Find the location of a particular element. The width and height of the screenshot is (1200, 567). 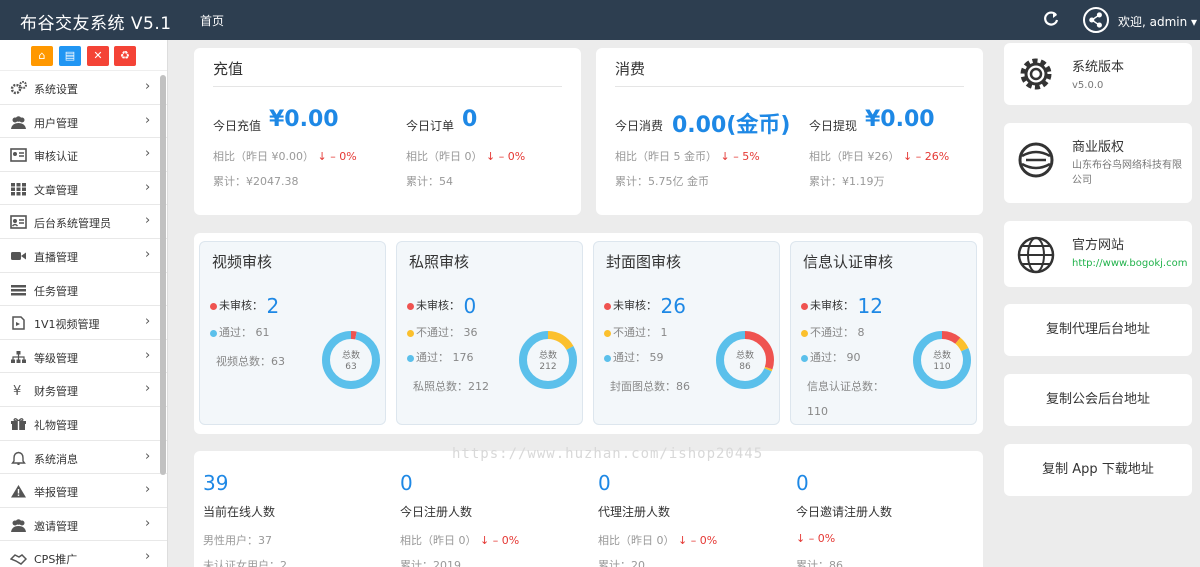

pending-row: 未审核： 0 is located at coordinates (441, 306).